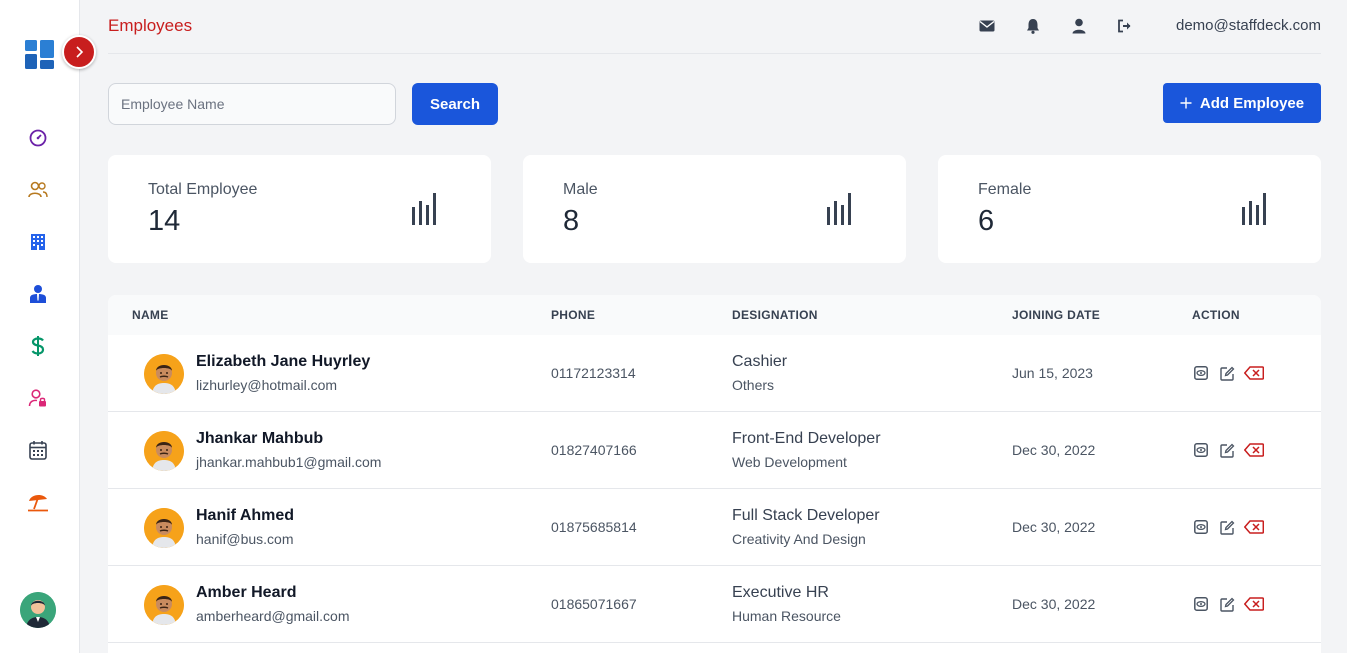 The image size is (1347, 653). What do you see at coordinates (283, 361) in the screenshot?
I see `employee-name: Elizabeth Jane Huyrley` at bounding box center [283, 361].